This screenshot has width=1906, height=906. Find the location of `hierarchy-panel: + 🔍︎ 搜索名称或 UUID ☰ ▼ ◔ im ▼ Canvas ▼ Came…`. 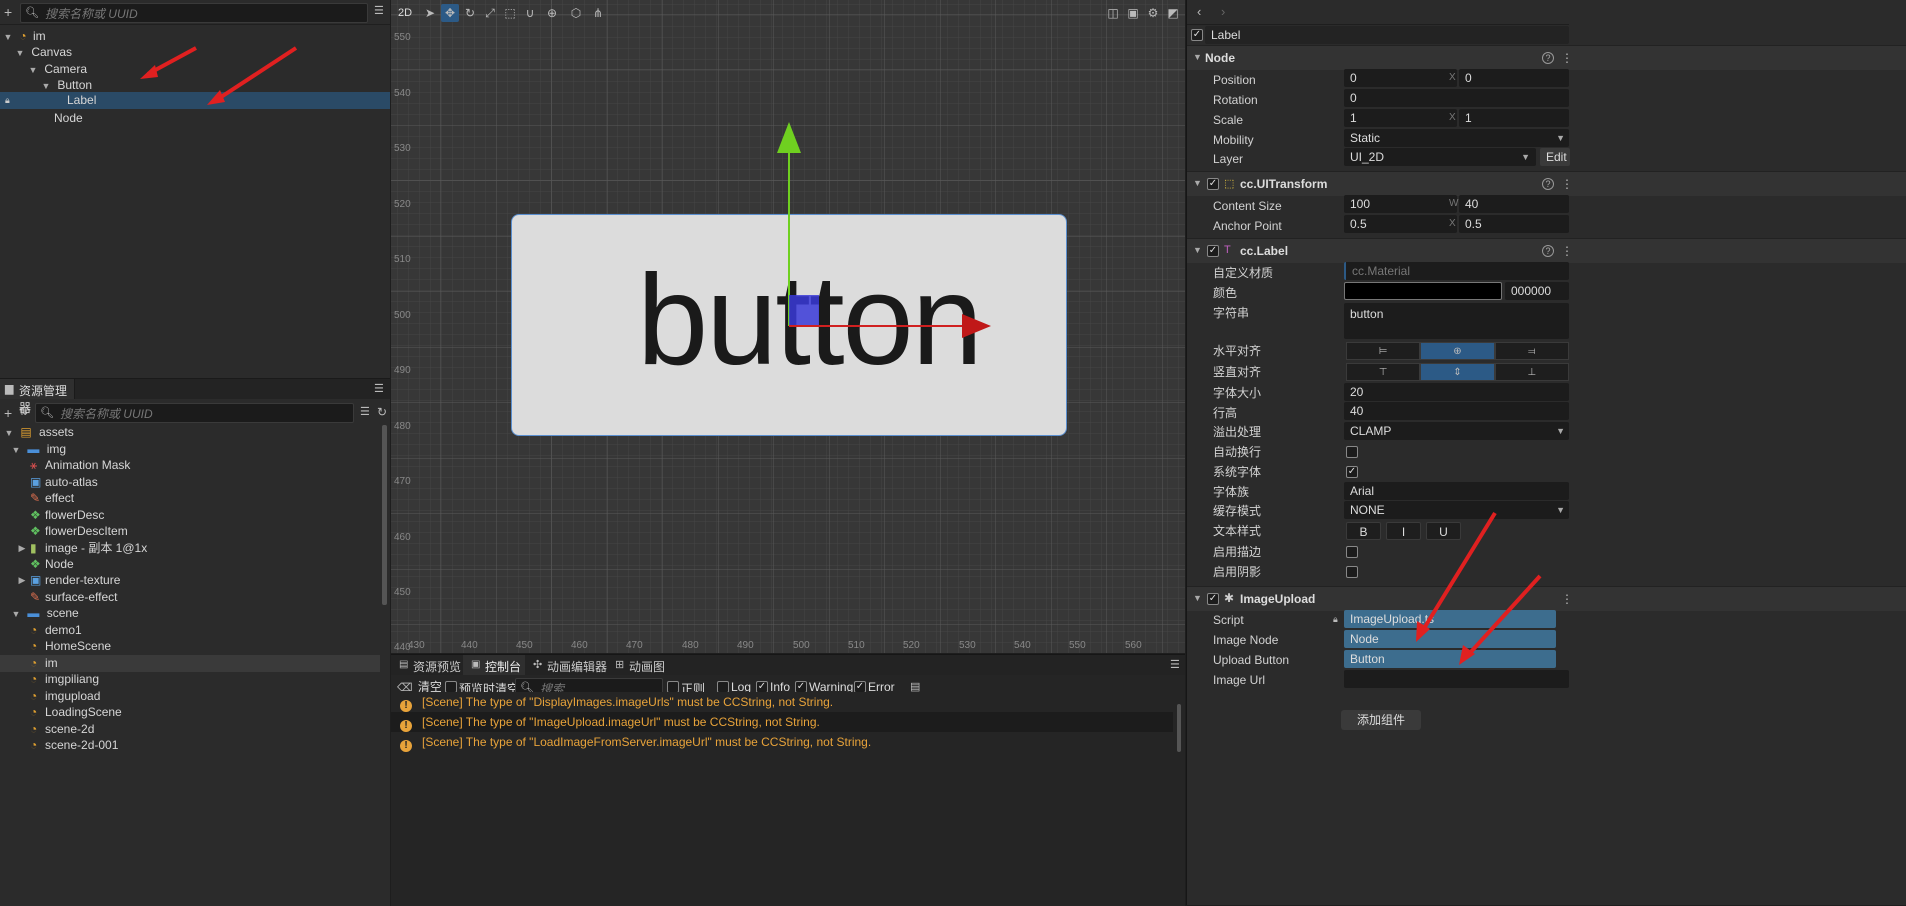

hierarchy-panel: + 🔍︎ 搜索名称或 UUID ☰ ▼ ◔ im ▼ Canvas ▼ Came… is located at coordinates (195, 189).